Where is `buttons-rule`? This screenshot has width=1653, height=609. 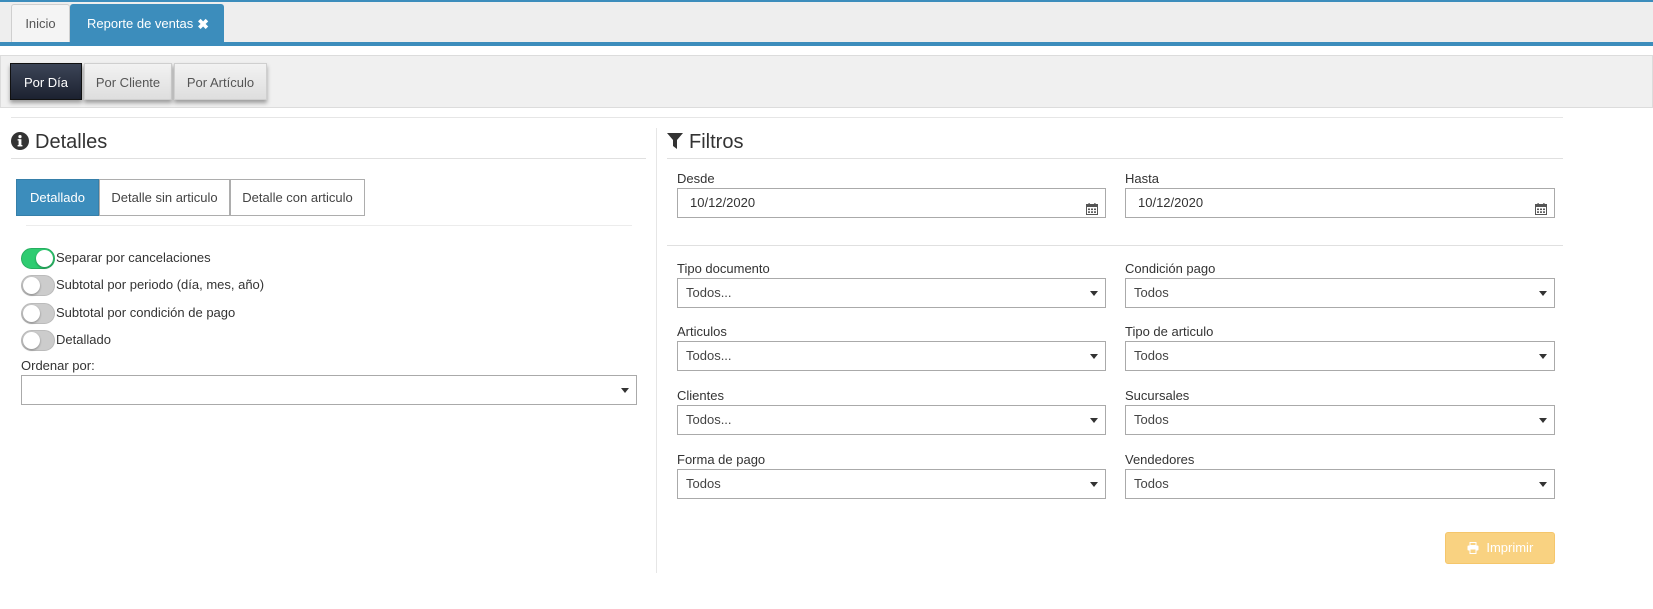
buttons-rule is located at coordinates (329, 225).